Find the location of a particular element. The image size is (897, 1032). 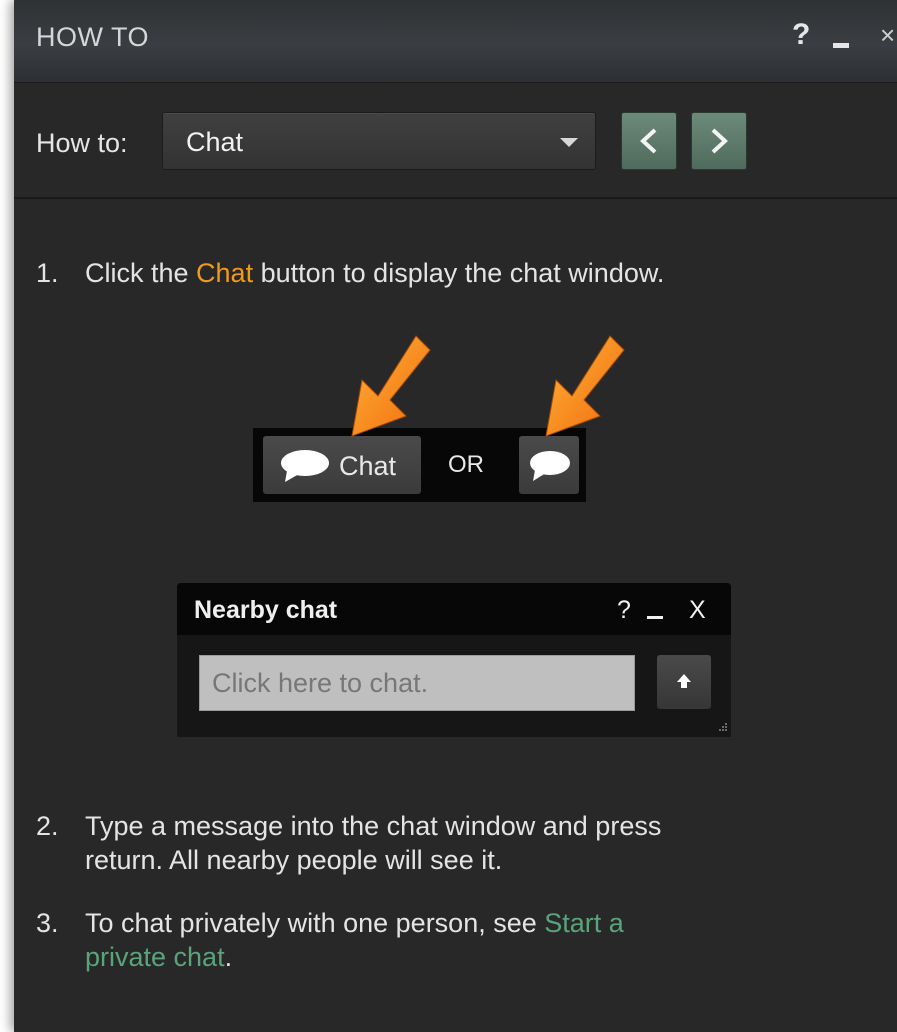

window-title: HOW TO is located at coordinates (93, 37).